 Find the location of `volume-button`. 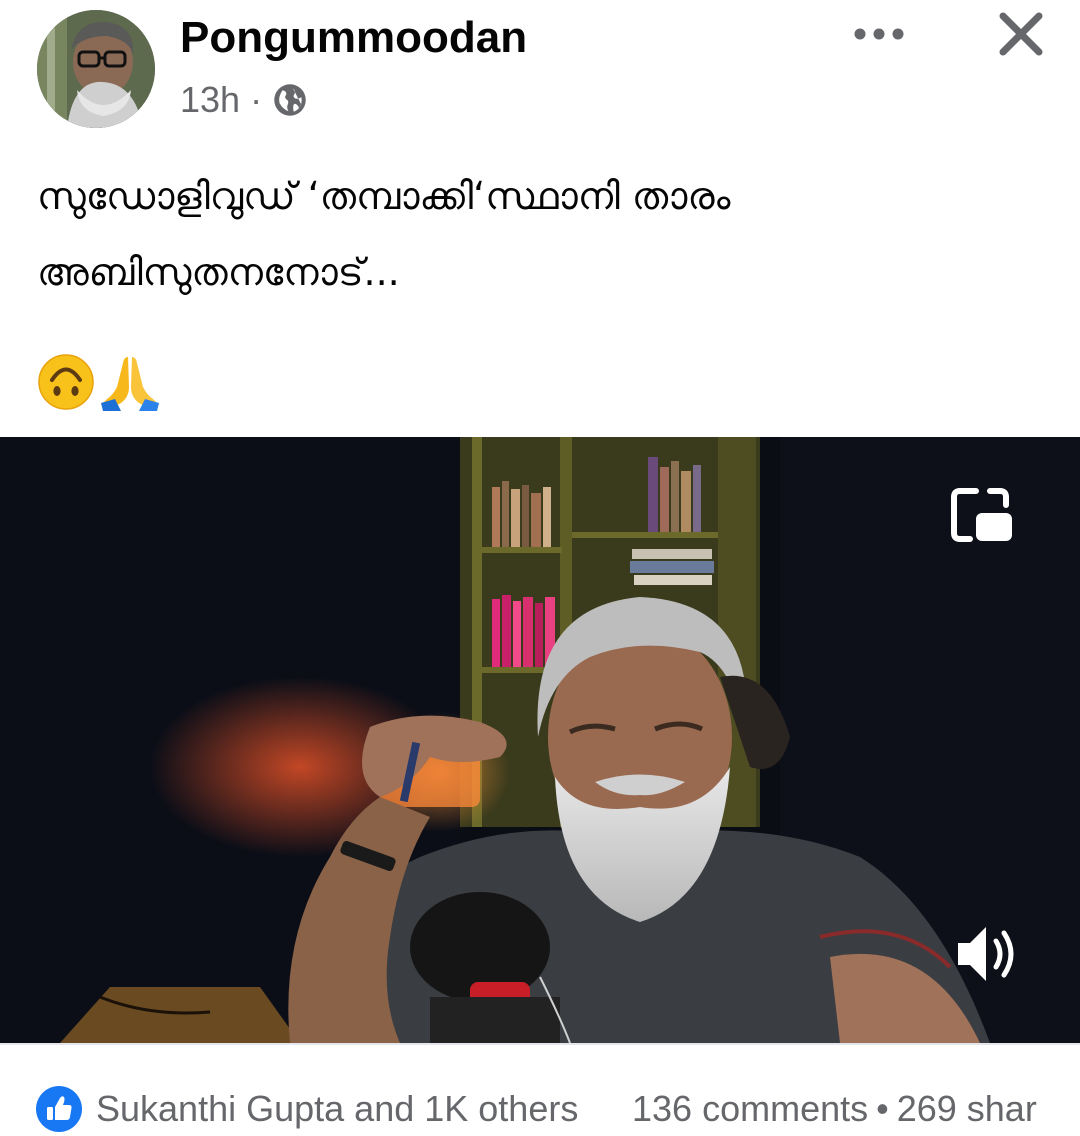

volume-button is located at coordinates (988, 954).